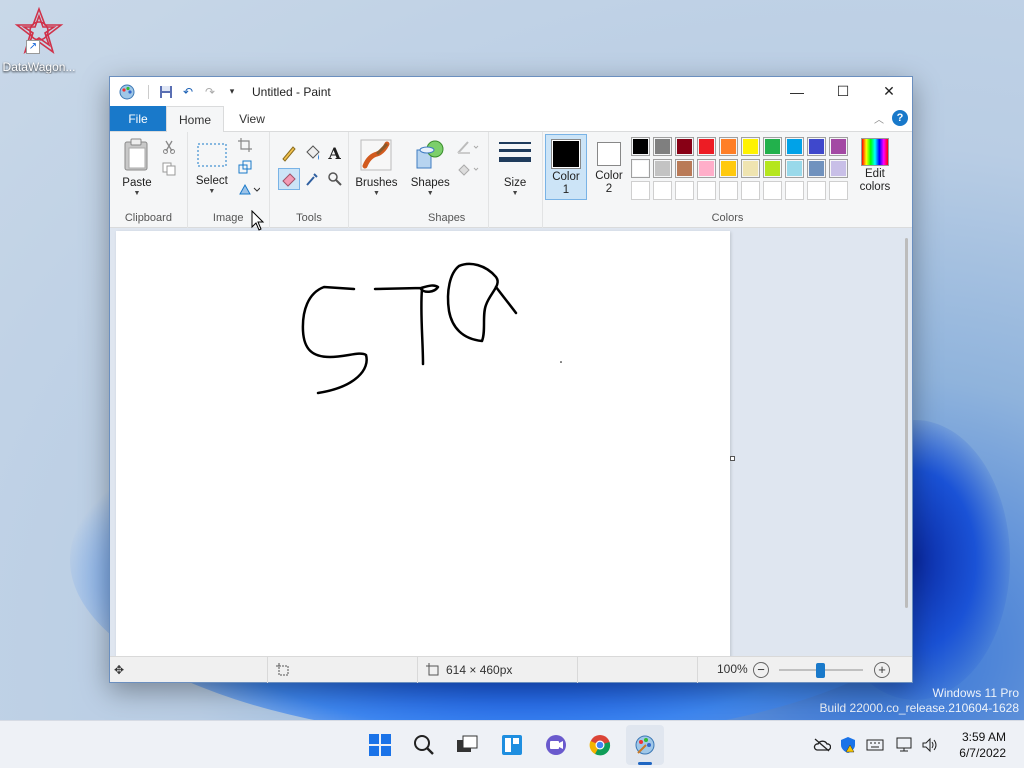  I want to click on save-icon, so click(166, 92).